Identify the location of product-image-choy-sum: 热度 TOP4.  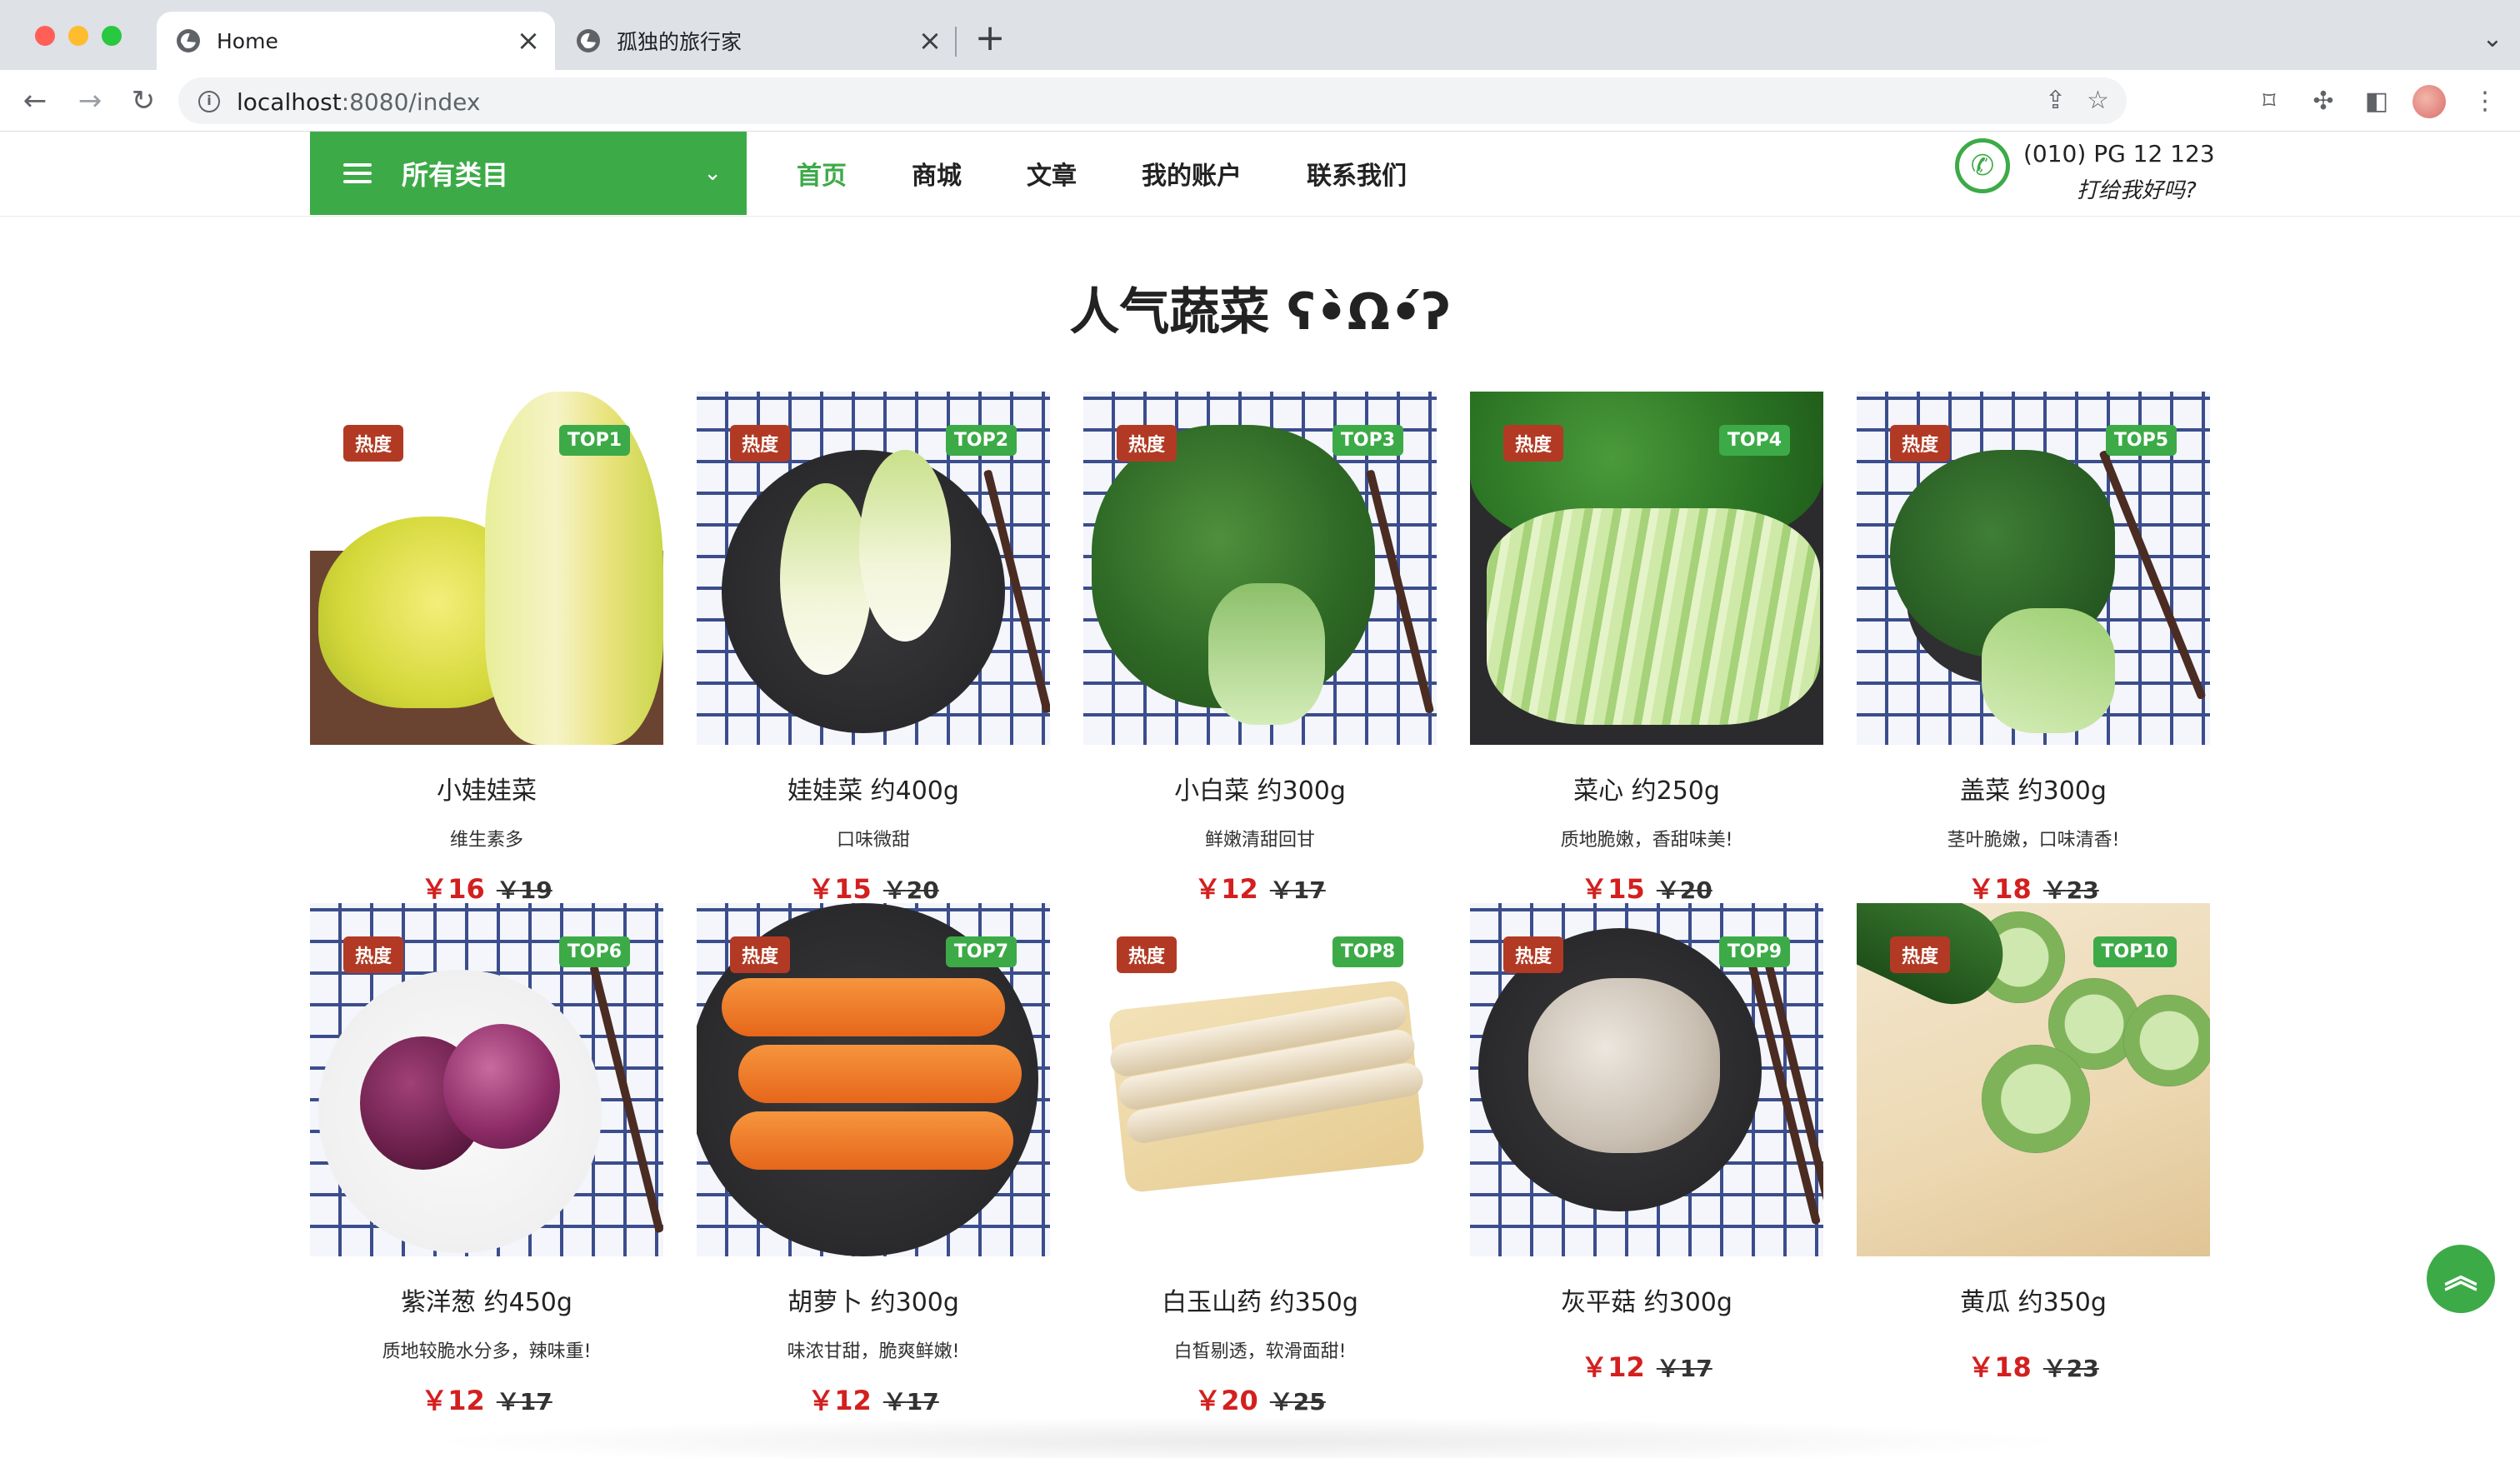
(1646, 568).